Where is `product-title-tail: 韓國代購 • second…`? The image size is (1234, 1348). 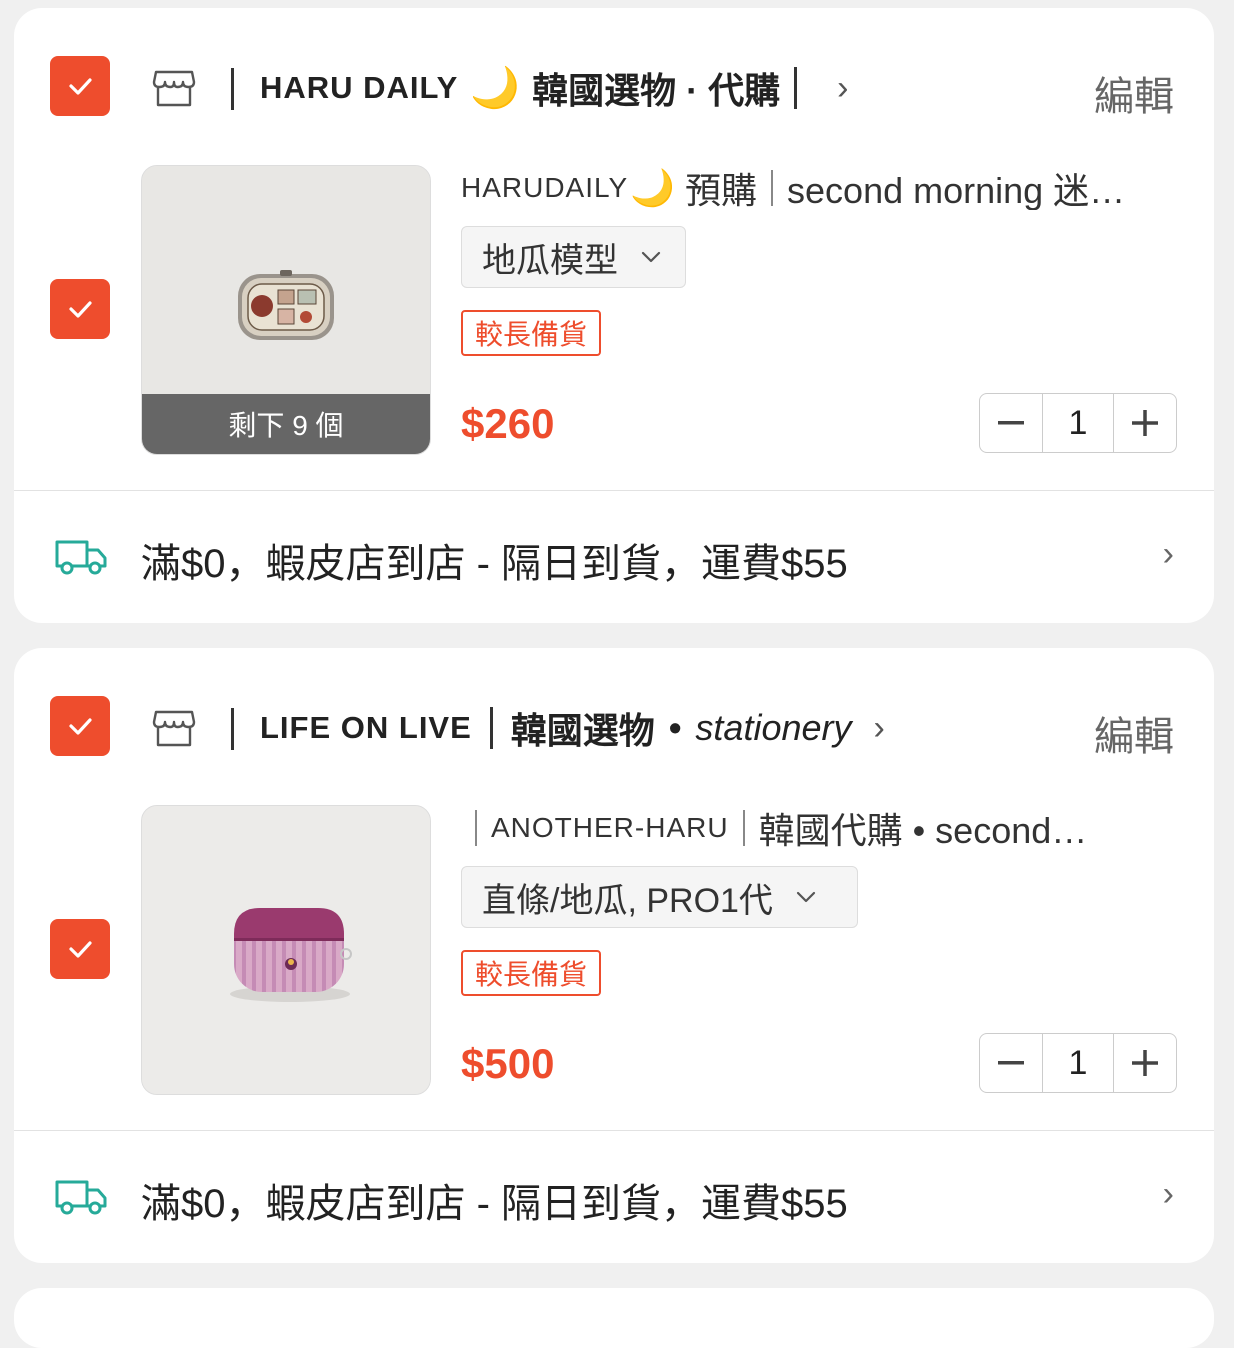
product-title-tail: 韓國代購 • second… is located at coordinates (923, 830).